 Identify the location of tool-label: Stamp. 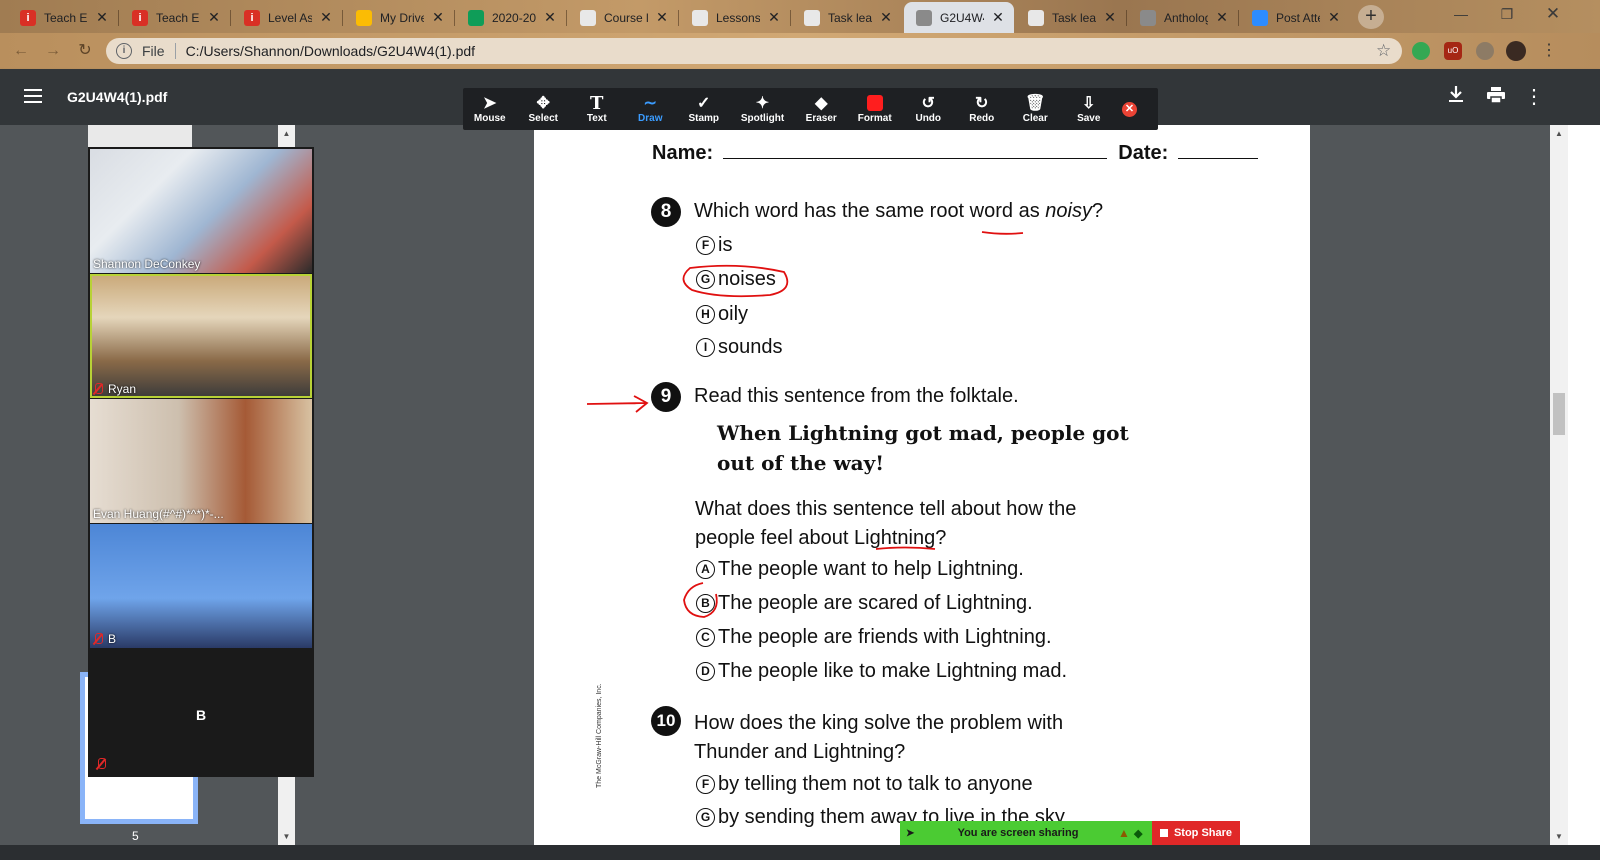
(704, 118).